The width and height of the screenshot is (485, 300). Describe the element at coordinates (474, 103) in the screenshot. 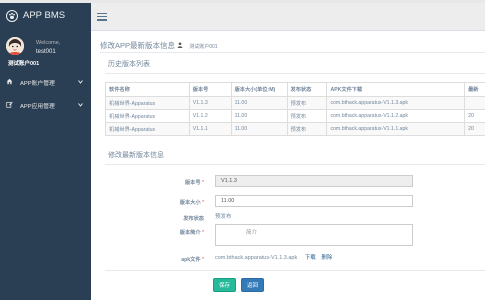

I see `table-cell` at that location.